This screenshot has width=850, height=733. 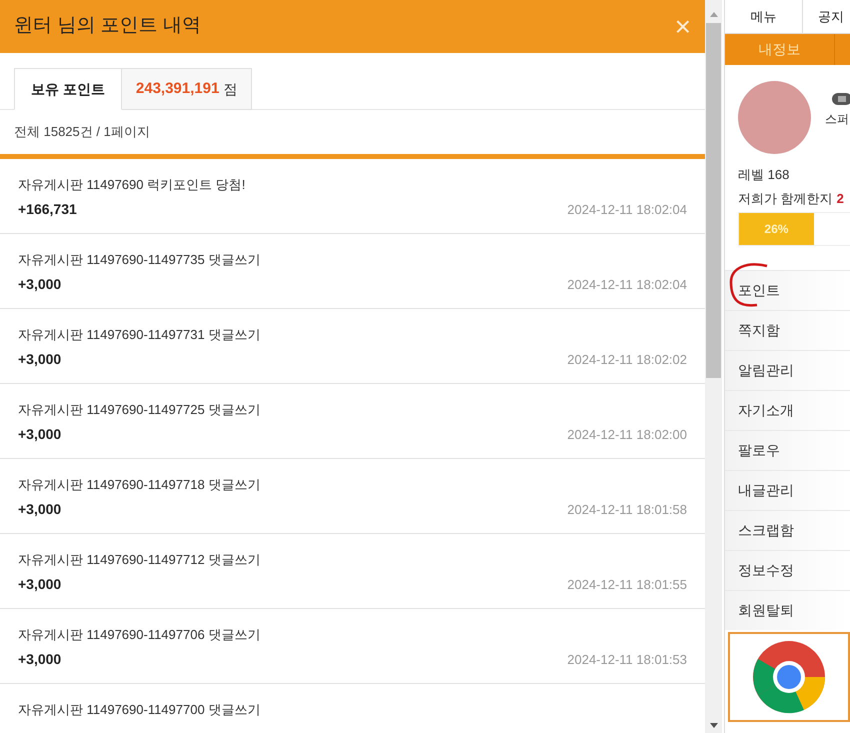 I want to click on chrome-logo-icon, so click(x=789, y=677).